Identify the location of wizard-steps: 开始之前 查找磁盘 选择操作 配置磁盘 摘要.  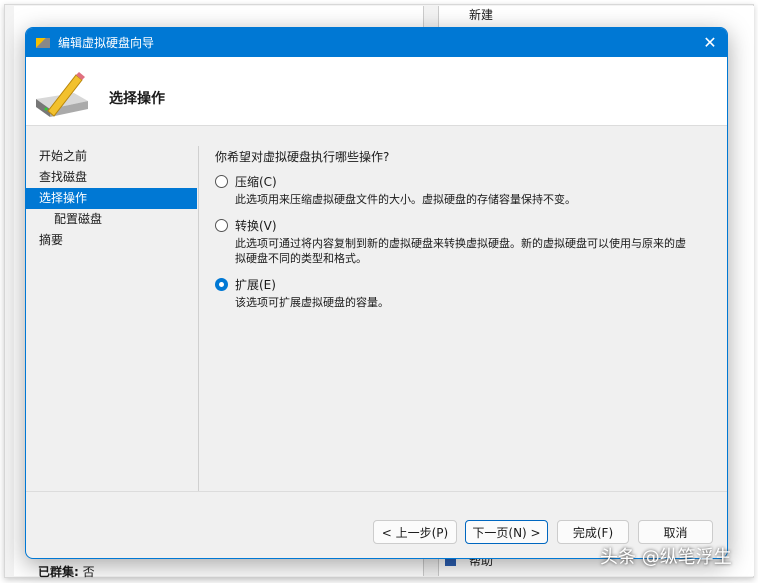
(111, 198).